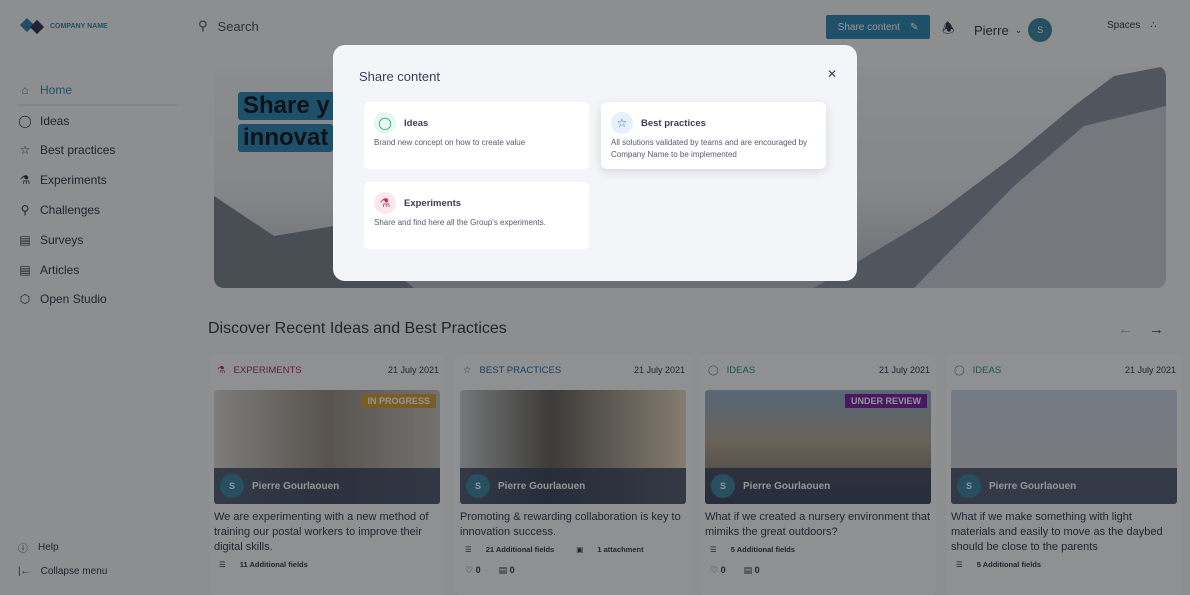 Image resolution: width=1190 pixels, height=595 pixels. Describe the element at coordinates (62, 571) in the screenshot. I see `collapse-menu-button: |← Collapse menu` at that location.